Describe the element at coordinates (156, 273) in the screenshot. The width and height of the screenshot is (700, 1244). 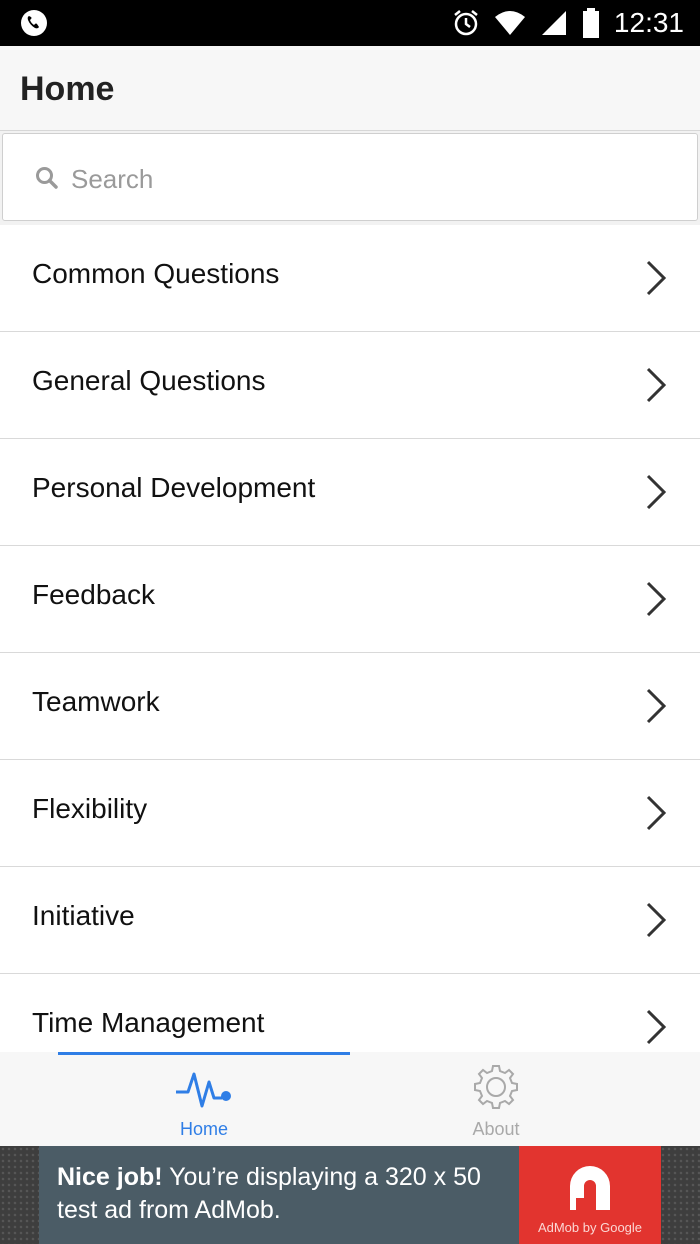
I see `list-item-label: Common Questions` at that location.